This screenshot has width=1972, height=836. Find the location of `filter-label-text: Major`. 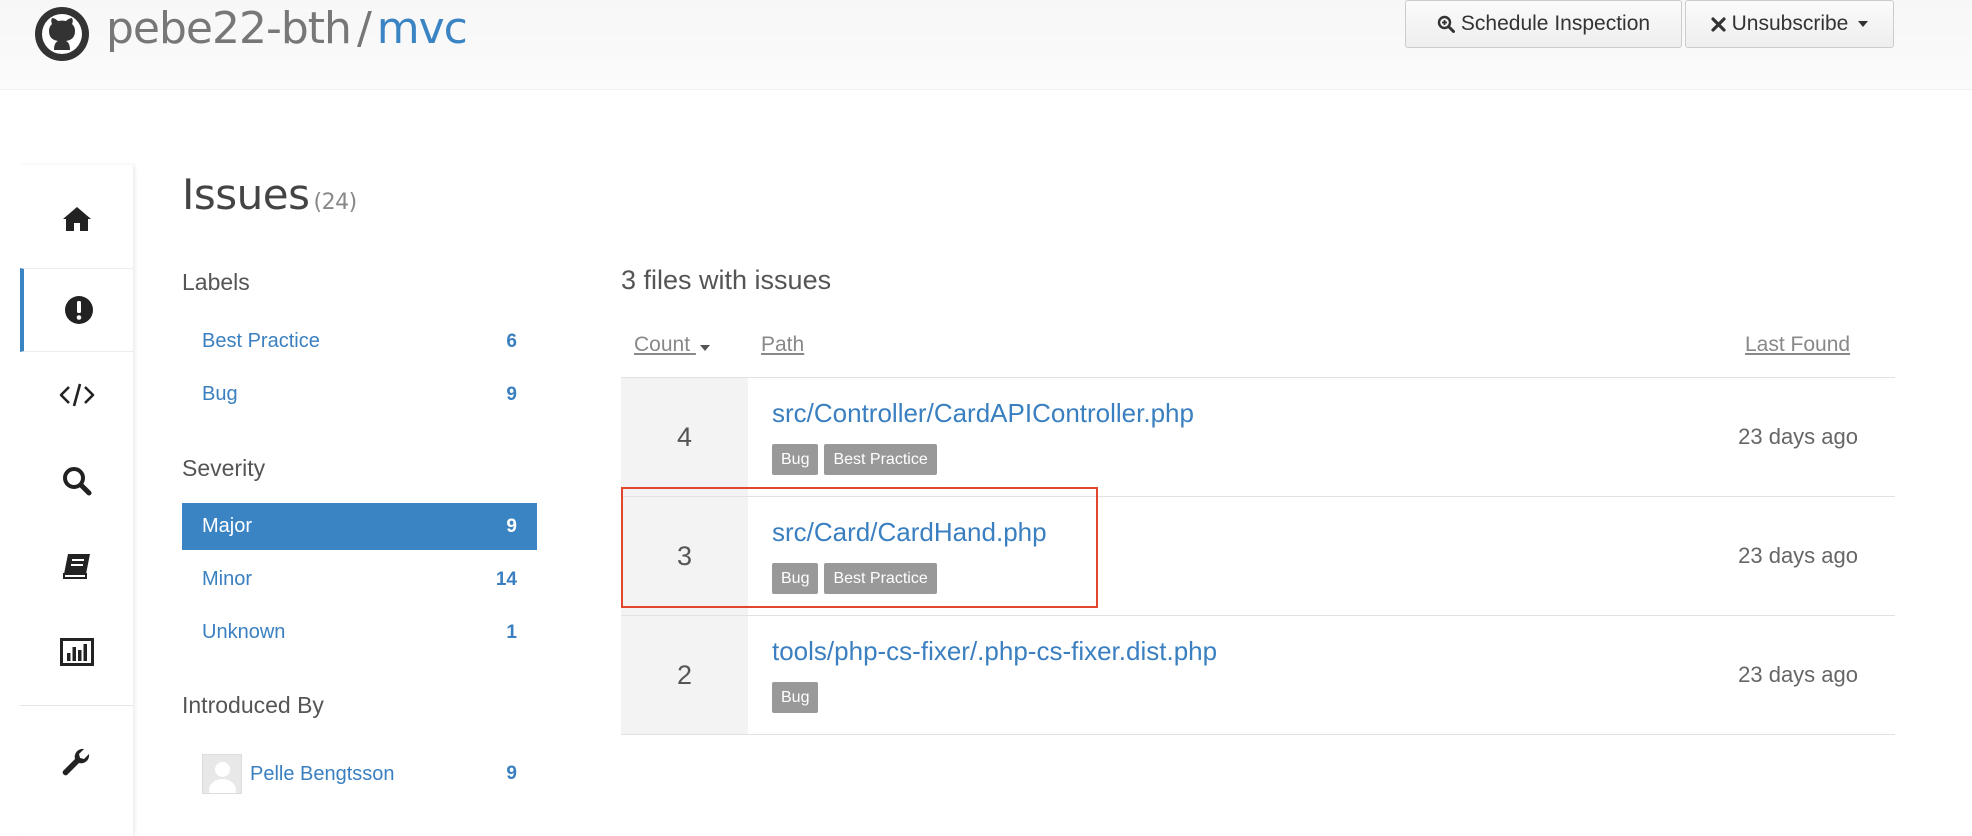

filter-label-text: Major is located at coordinates (227, 526).